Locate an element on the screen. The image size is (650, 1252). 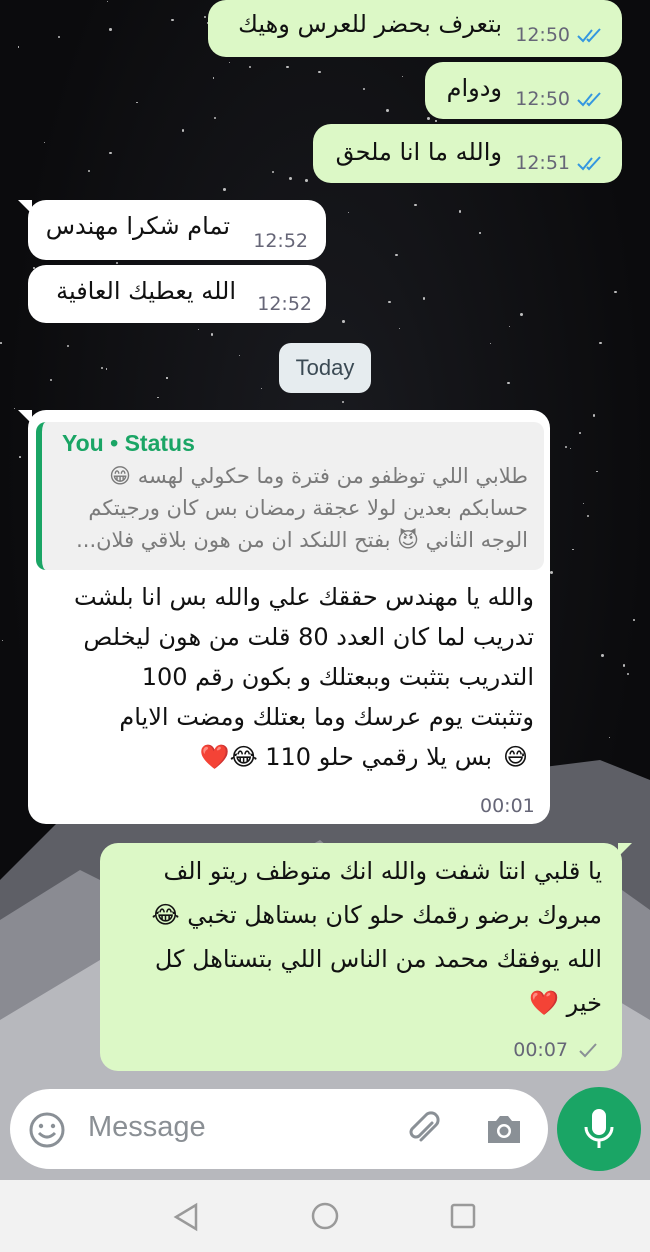
smiley-icon is located at coordinates (47, 1130).